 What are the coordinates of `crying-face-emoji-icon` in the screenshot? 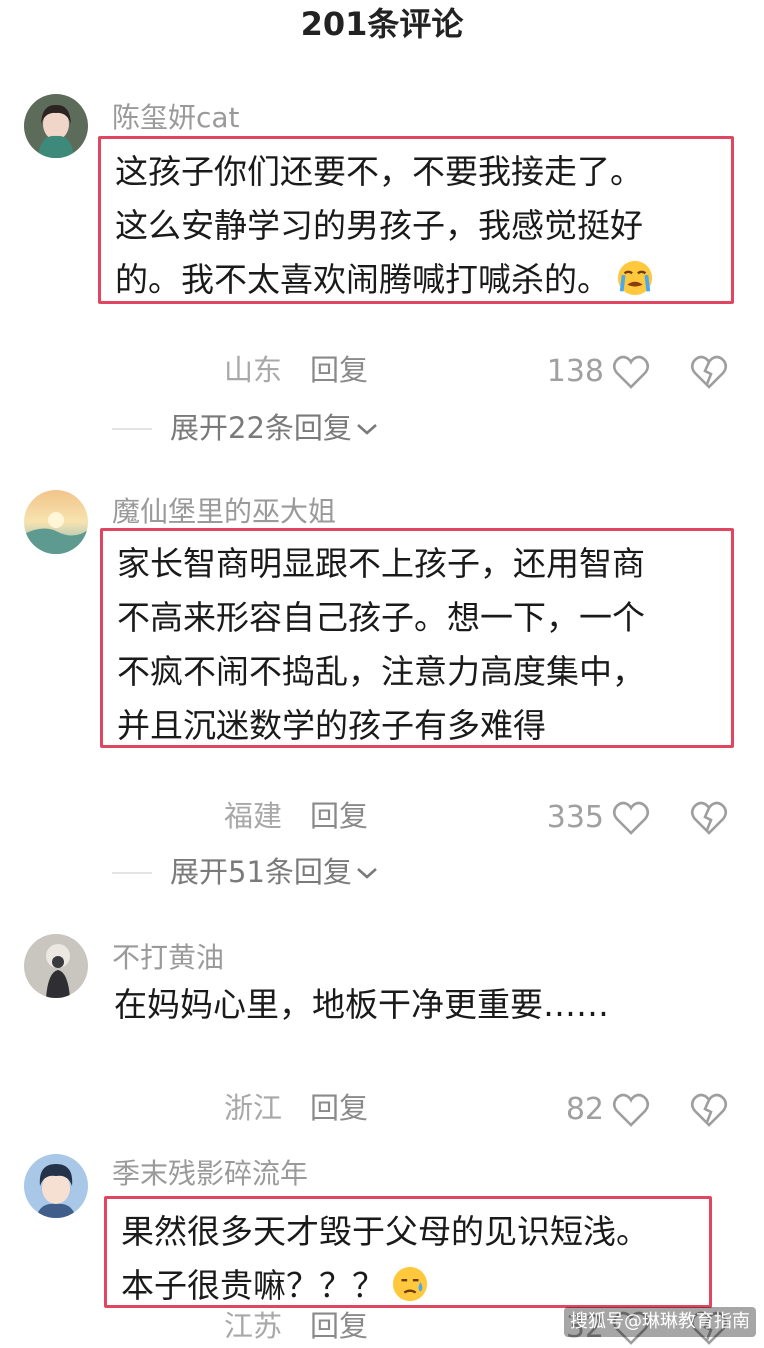 It's located at (635, 278).